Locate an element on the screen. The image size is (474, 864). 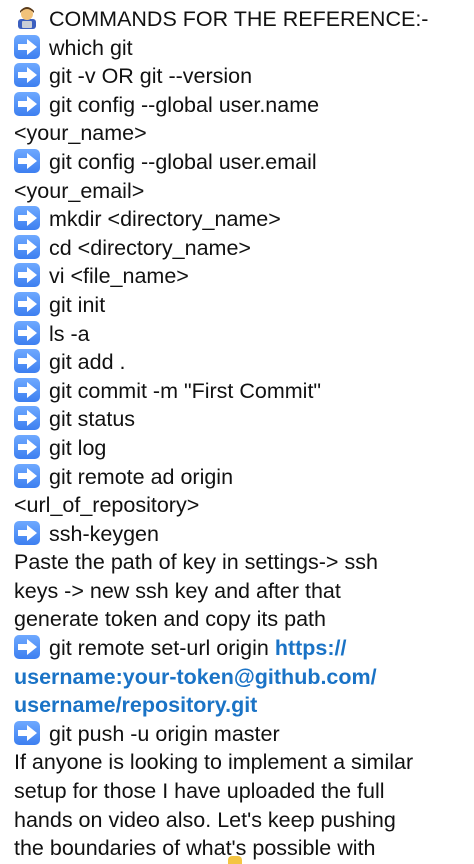
command-continuation: <your_name> is located at coordinates (80, 133).